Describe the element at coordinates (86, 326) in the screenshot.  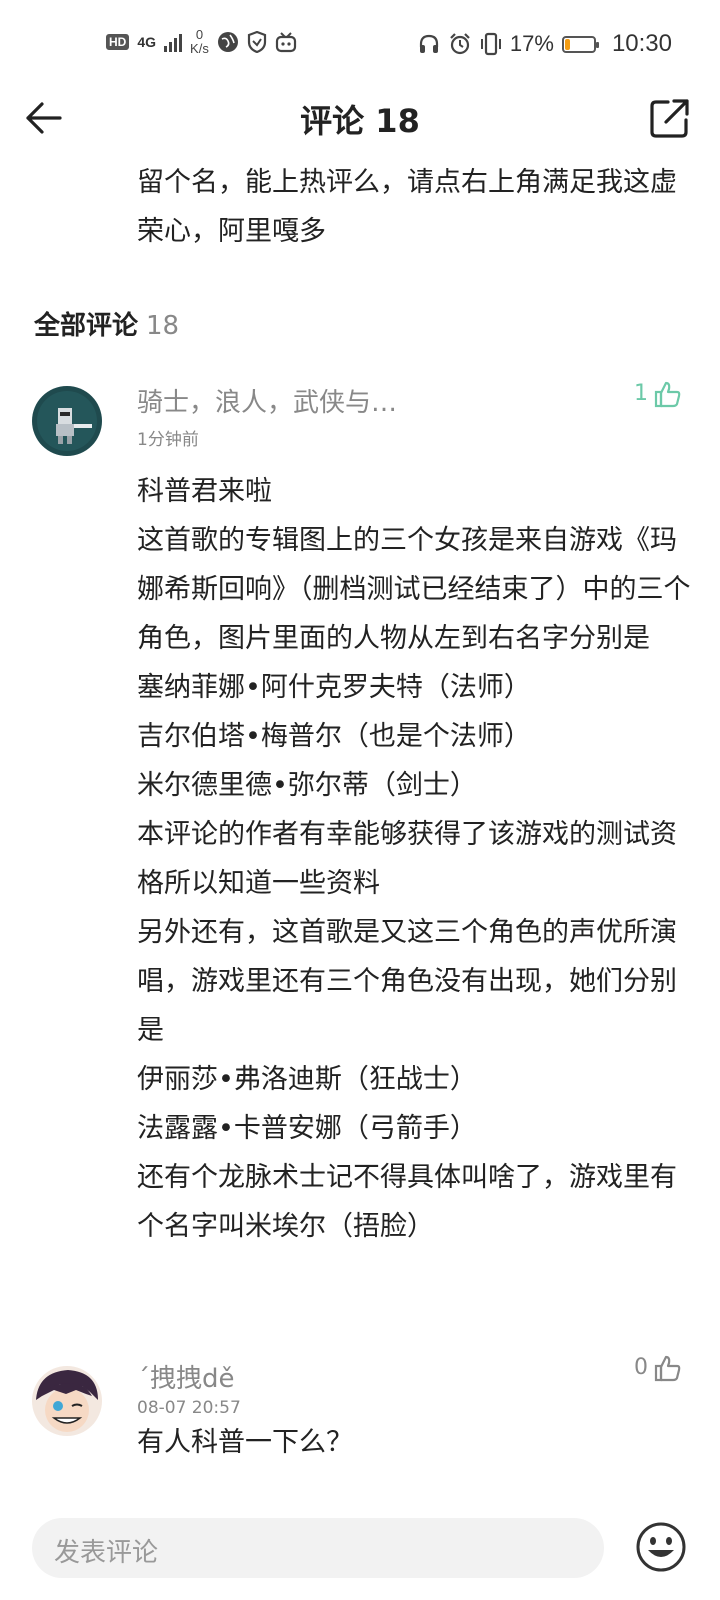
I see `all-comments-label: 全部评论` at that location.